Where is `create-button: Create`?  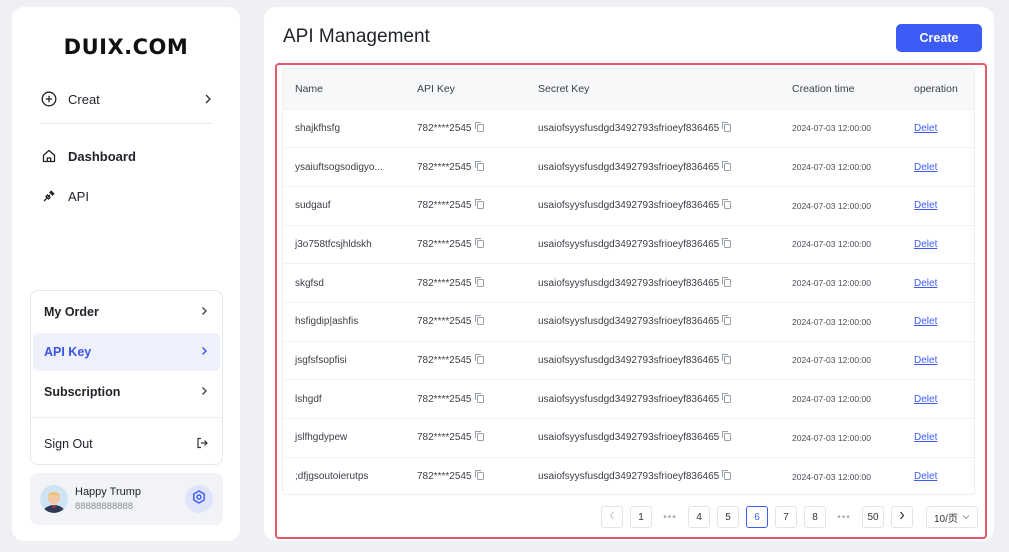
create-button: Create is located at coordinates (939, 38).